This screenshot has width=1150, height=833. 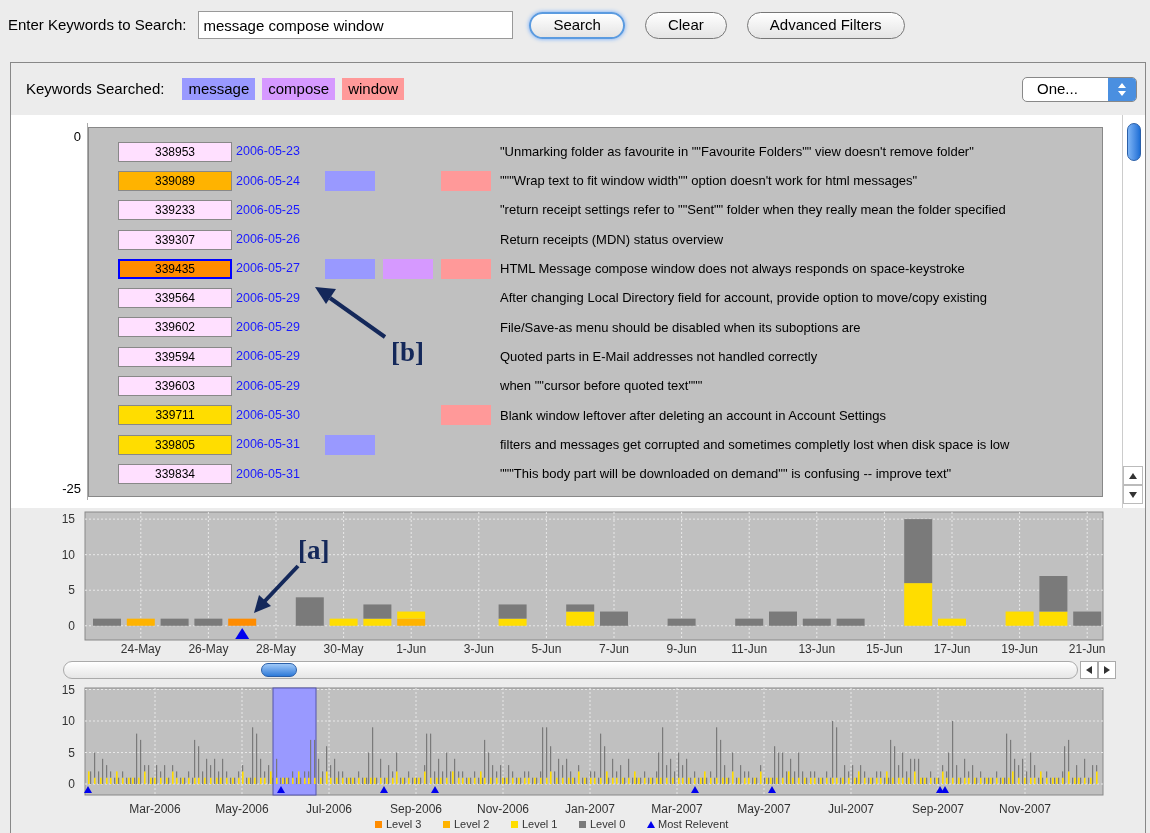 I want to click on x-tick-label: 24-May, so click(x=140, y=649).